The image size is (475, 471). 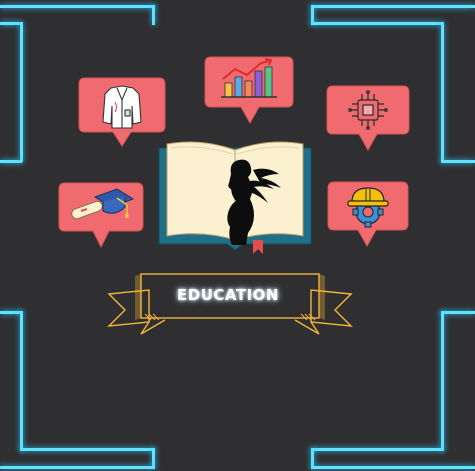 I want to click on lab-coat-icon, so click(x=122, y=107).